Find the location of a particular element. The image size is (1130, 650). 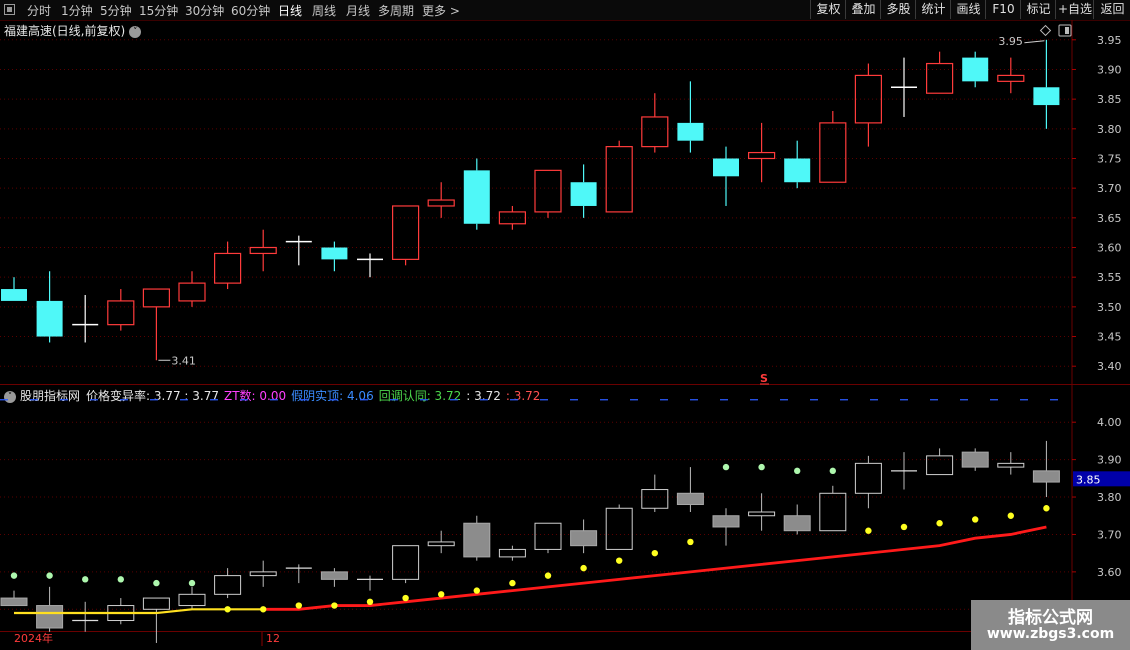

menu-icon is located at coordinates (9, 9).